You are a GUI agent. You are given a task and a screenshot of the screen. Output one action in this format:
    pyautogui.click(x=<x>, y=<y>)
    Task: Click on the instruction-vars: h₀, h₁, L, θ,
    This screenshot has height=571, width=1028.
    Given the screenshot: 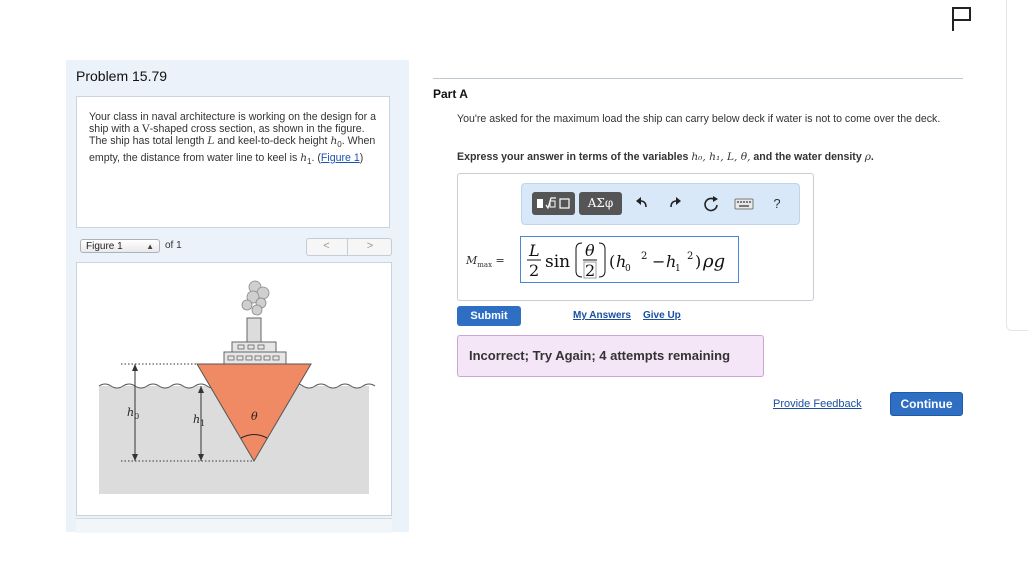 What is the action you would take?
    pyautogui.click(x=721, y=157)
    